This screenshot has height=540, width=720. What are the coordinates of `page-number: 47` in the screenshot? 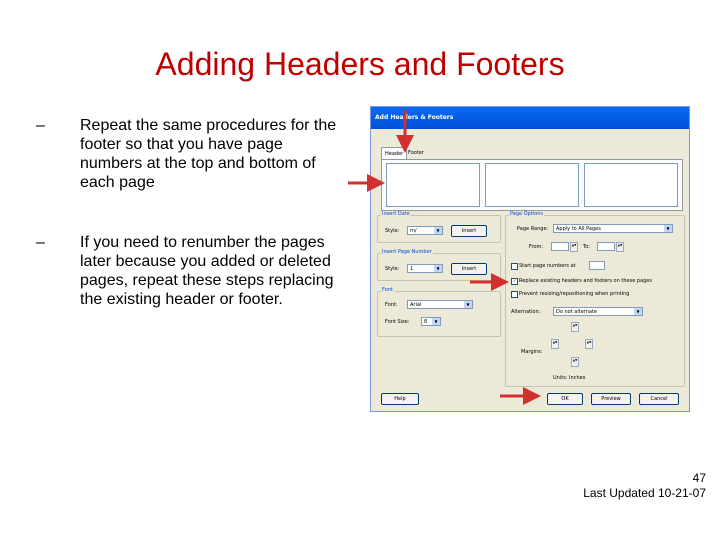 It's located at (699, 478).